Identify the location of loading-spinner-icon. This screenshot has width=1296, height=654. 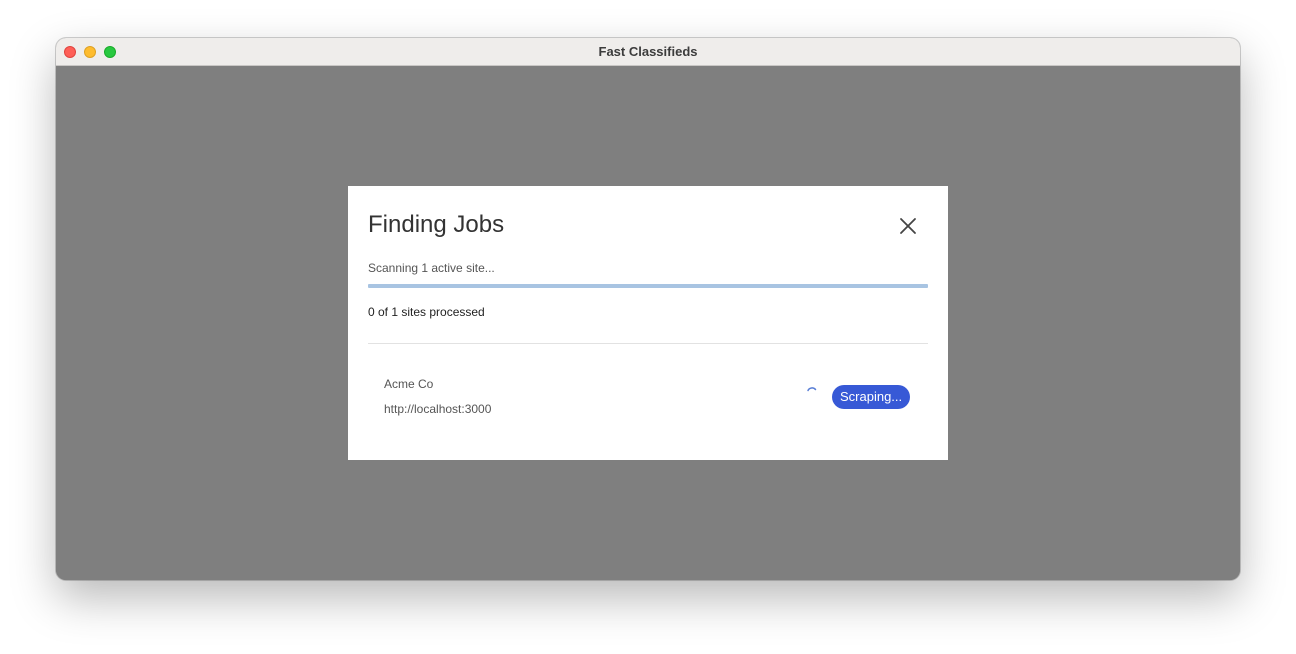
(812, 389).